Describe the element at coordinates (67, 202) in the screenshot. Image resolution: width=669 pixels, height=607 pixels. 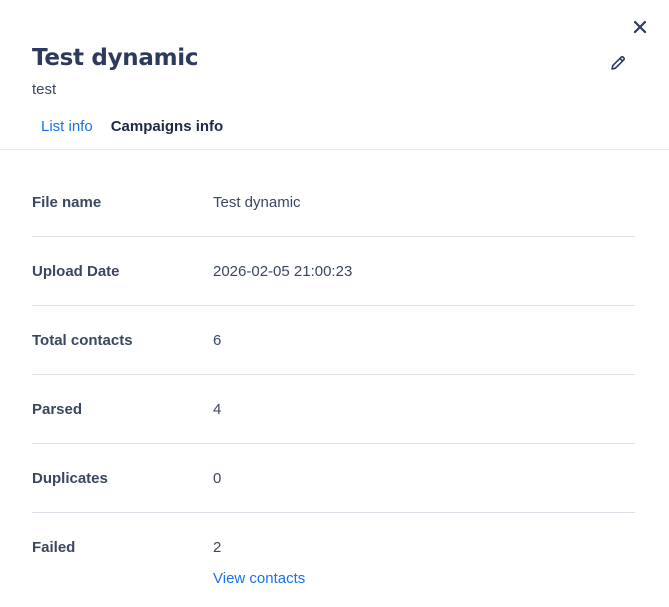
I see `info-label: File name` at that location.